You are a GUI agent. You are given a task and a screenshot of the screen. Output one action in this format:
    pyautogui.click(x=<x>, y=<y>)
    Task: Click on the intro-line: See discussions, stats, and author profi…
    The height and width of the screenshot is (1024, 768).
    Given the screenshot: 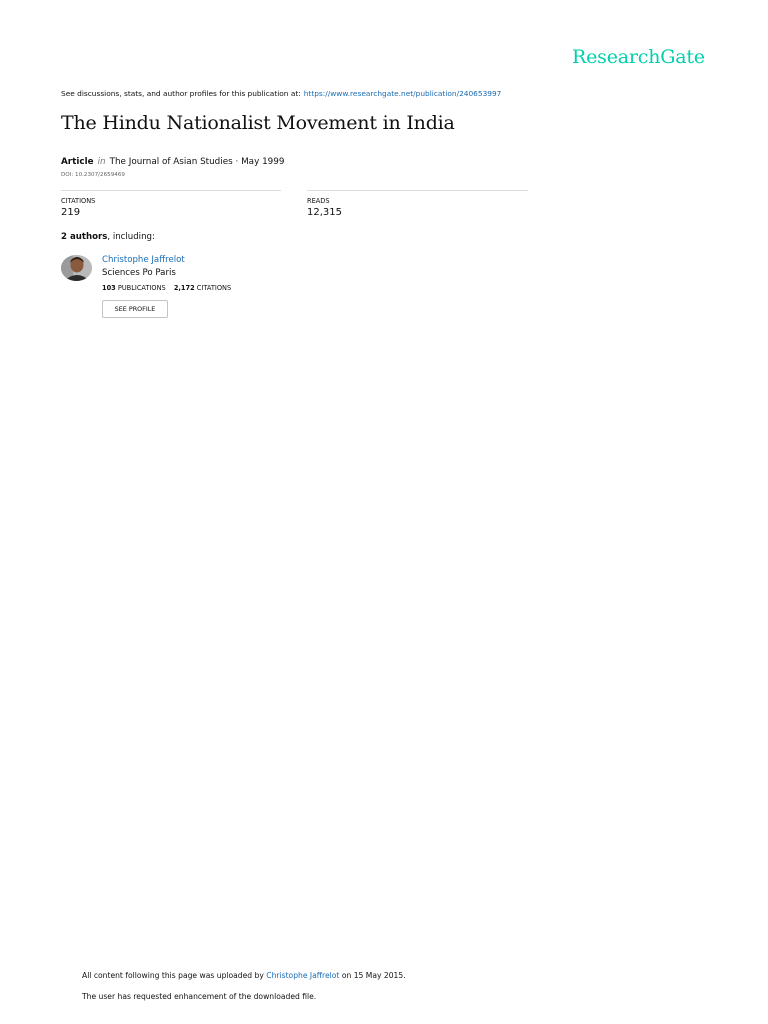 What is the action you would take?
    pyautogui.click(x=281, y=93)
    